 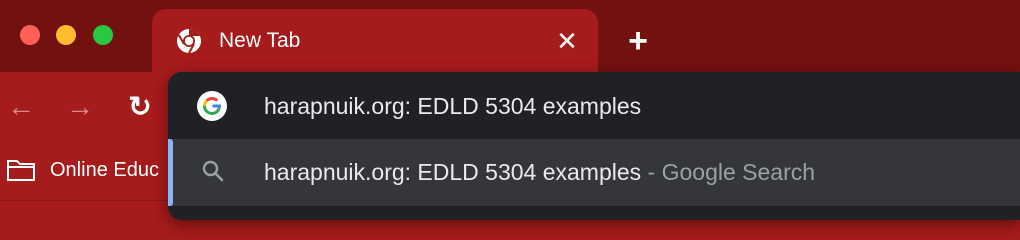 What do you see at coordinates (66, 35) in the screenshot?
I see `minimize-window-button` at bounding box center [66, 35].